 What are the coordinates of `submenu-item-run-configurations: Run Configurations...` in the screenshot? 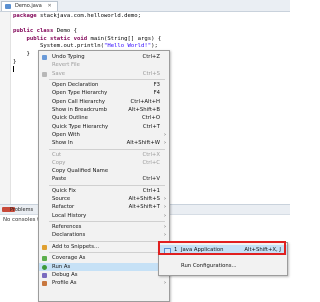 It's located at (223, 266).